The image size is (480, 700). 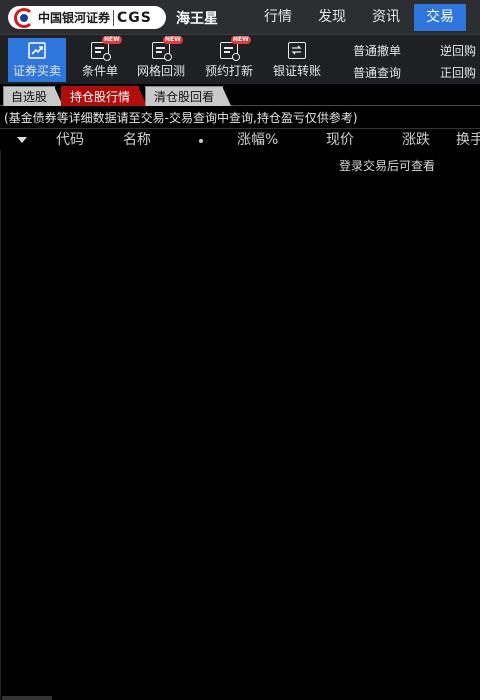 I want to click on tool-ipo-reservation: NEW 预约打新, so click(x=229, y=59).